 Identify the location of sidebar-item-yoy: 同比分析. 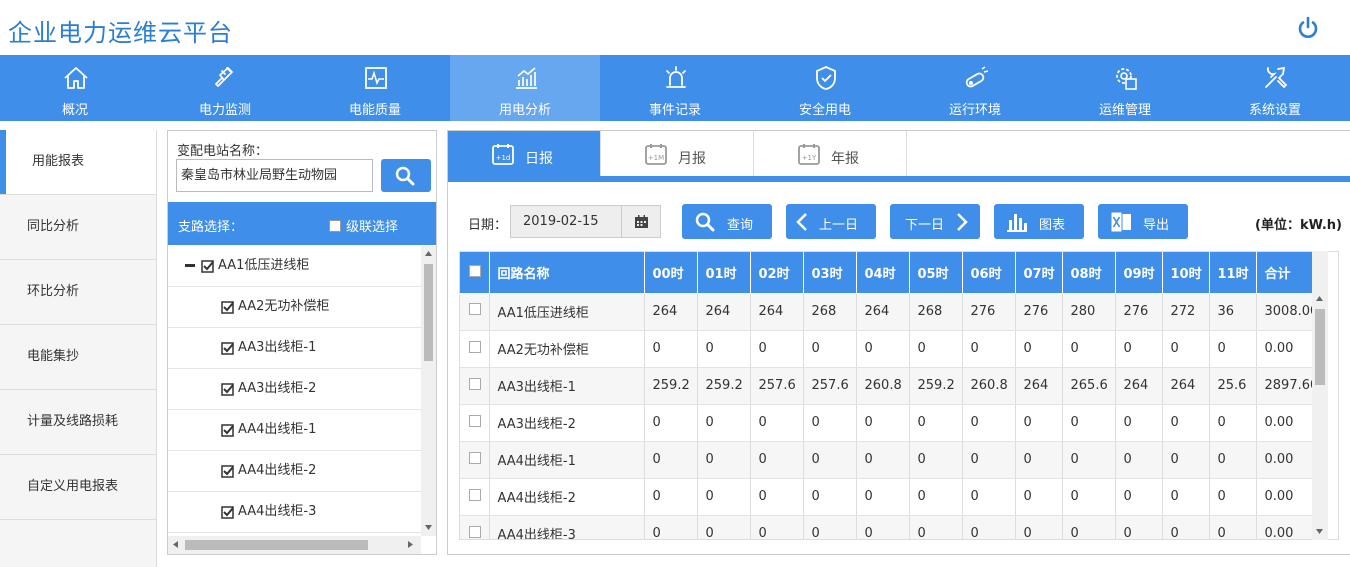
(78, 227).